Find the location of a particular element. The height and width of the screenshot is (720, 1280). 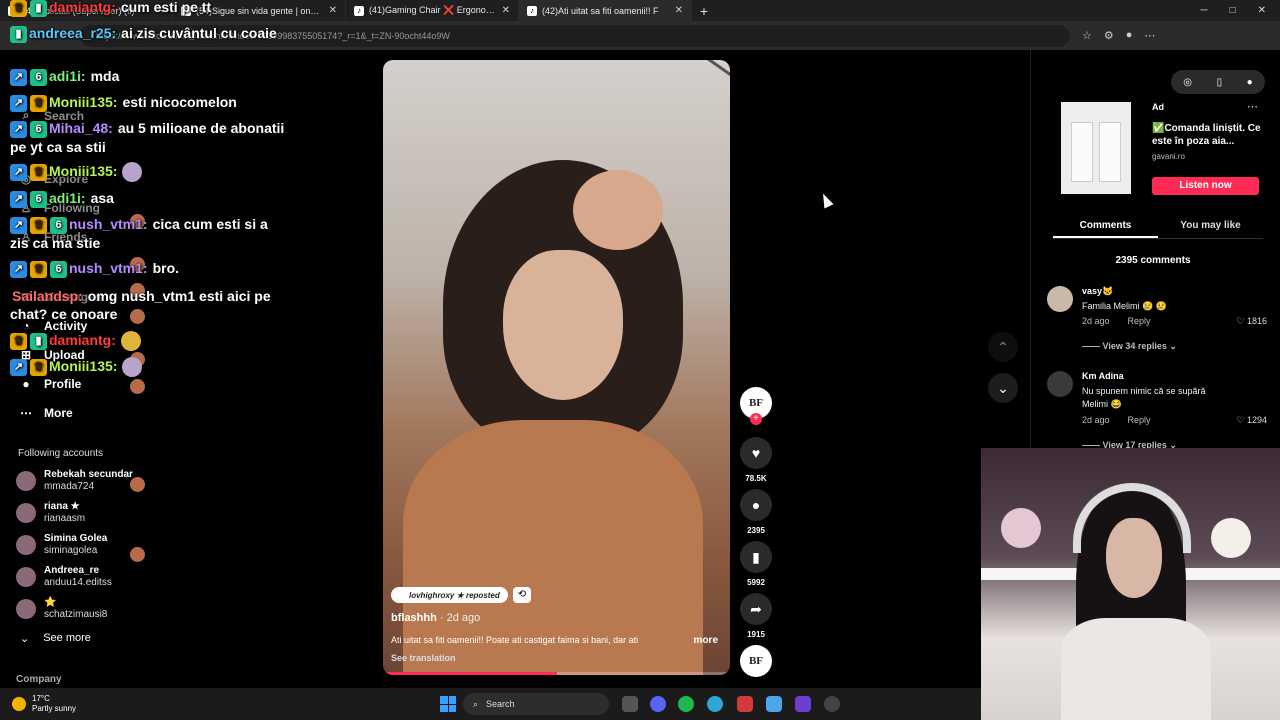

video-progress-bar is located at coordinates (556, 673).